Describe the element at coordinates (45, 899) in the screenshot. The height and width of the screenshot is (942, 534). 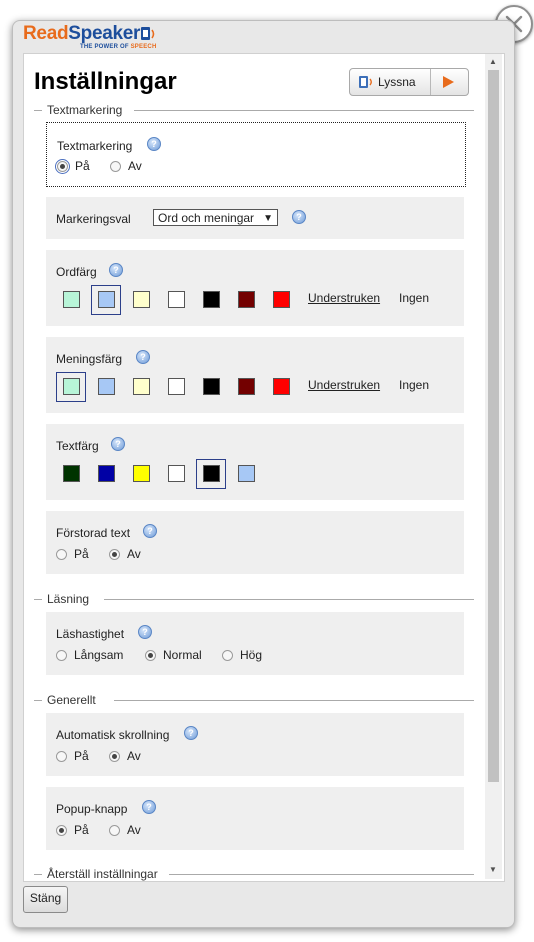
I see `close-dialog-button: Stäng` at that location.